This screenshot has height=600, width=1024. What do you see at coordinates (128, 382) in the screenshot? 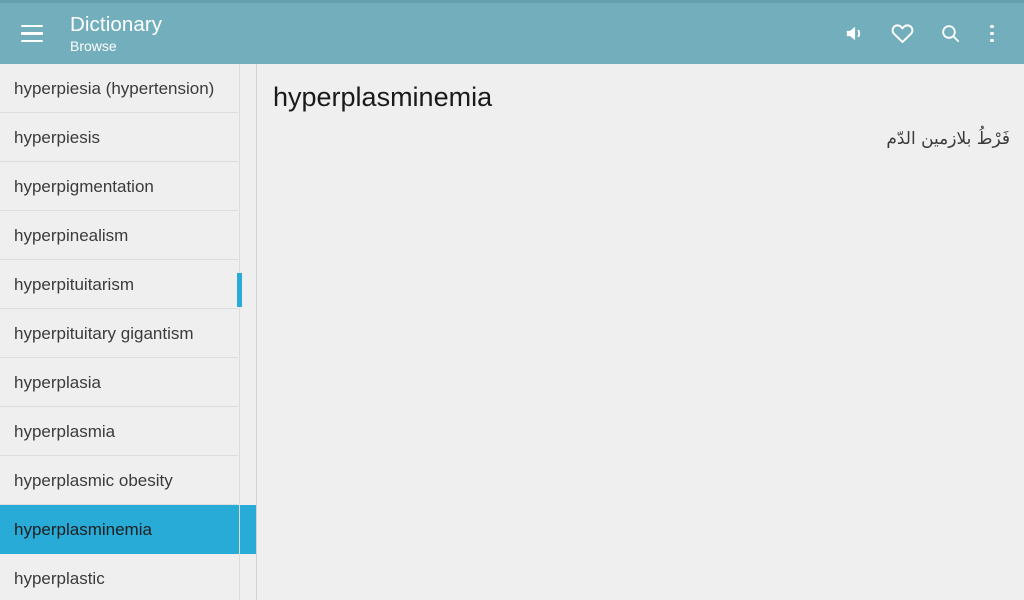
I see `word-list-item: hyperplasia` at bounding box center [128, 382].